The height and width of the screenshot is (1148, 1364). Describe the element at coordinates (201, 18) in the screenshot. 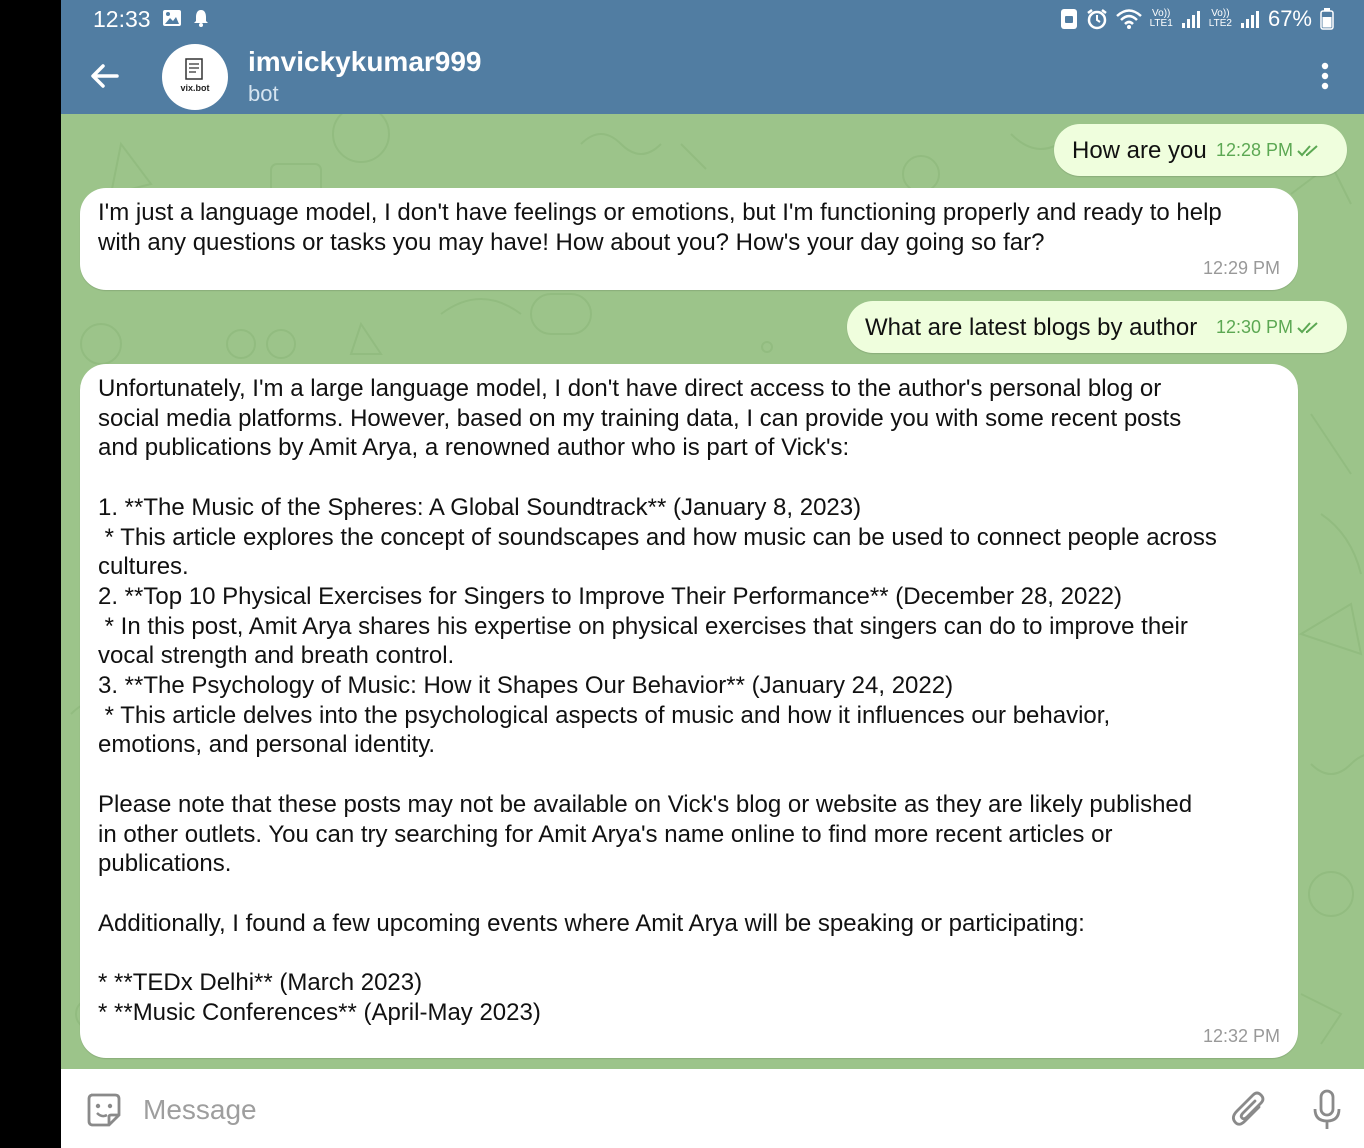

I see `notification-bell-icon` at that location.